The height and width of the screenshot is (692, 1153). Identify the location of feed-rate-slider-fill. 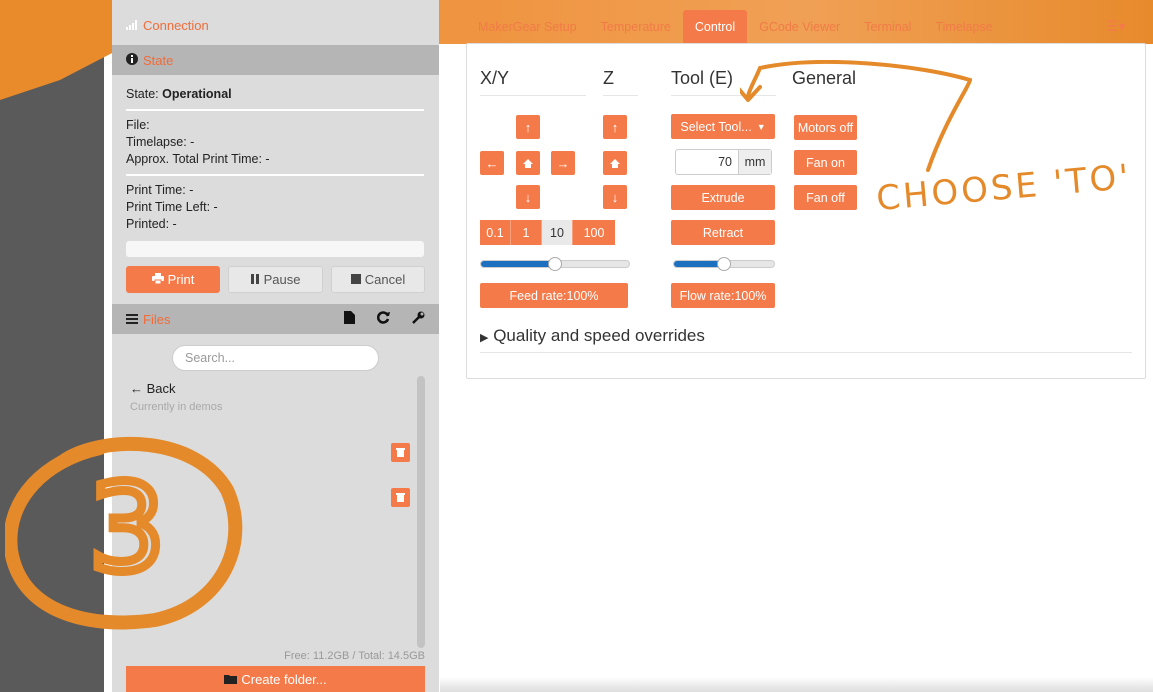
(518, 264).